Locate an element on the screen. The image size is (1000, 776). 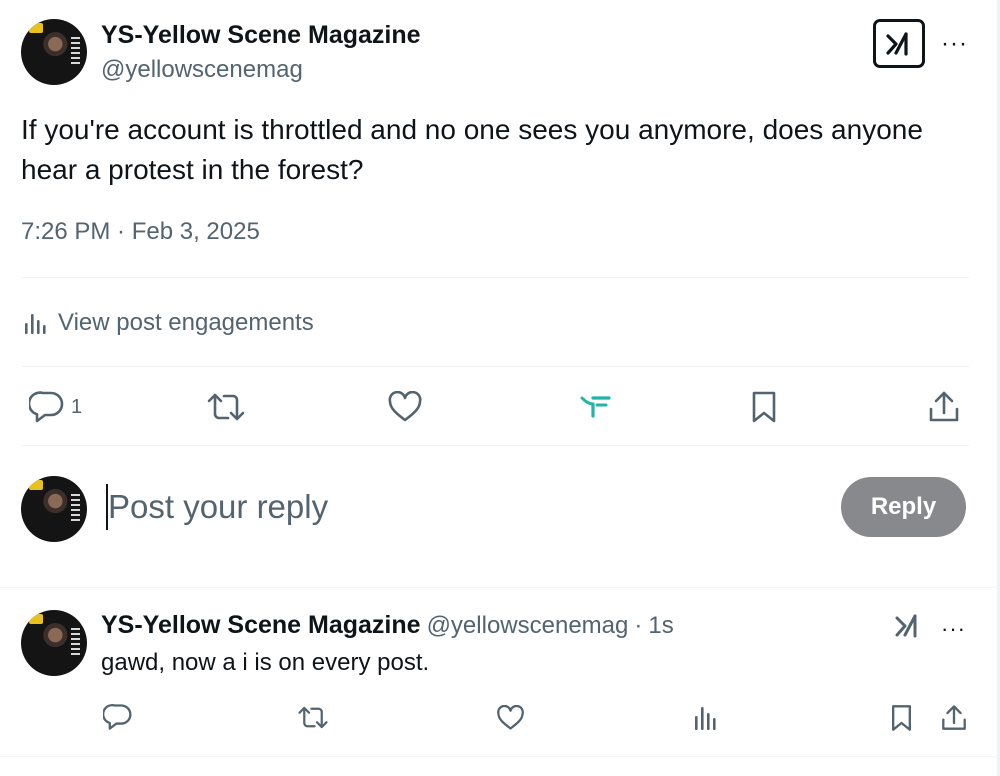
reply-timestamp: 1s is located at coordinates (660, 626).